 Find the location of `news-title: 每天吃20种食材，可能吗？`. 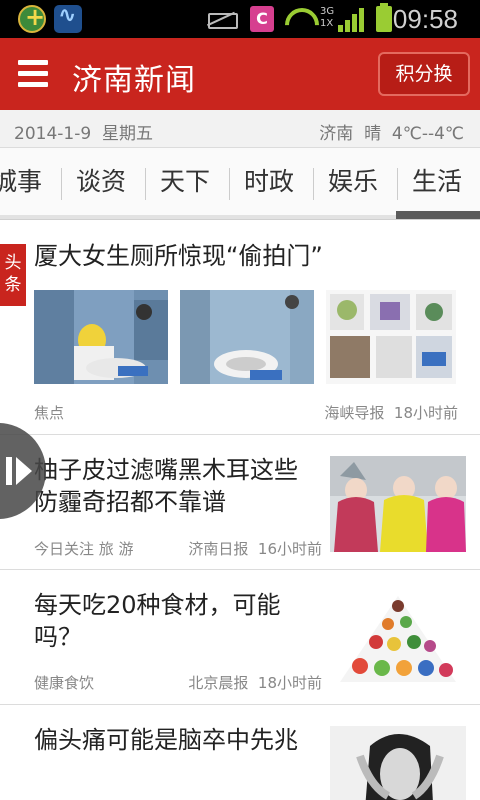

news-title: 每天吃20种食材，可能吗？ is located at coordinates (174, 621).